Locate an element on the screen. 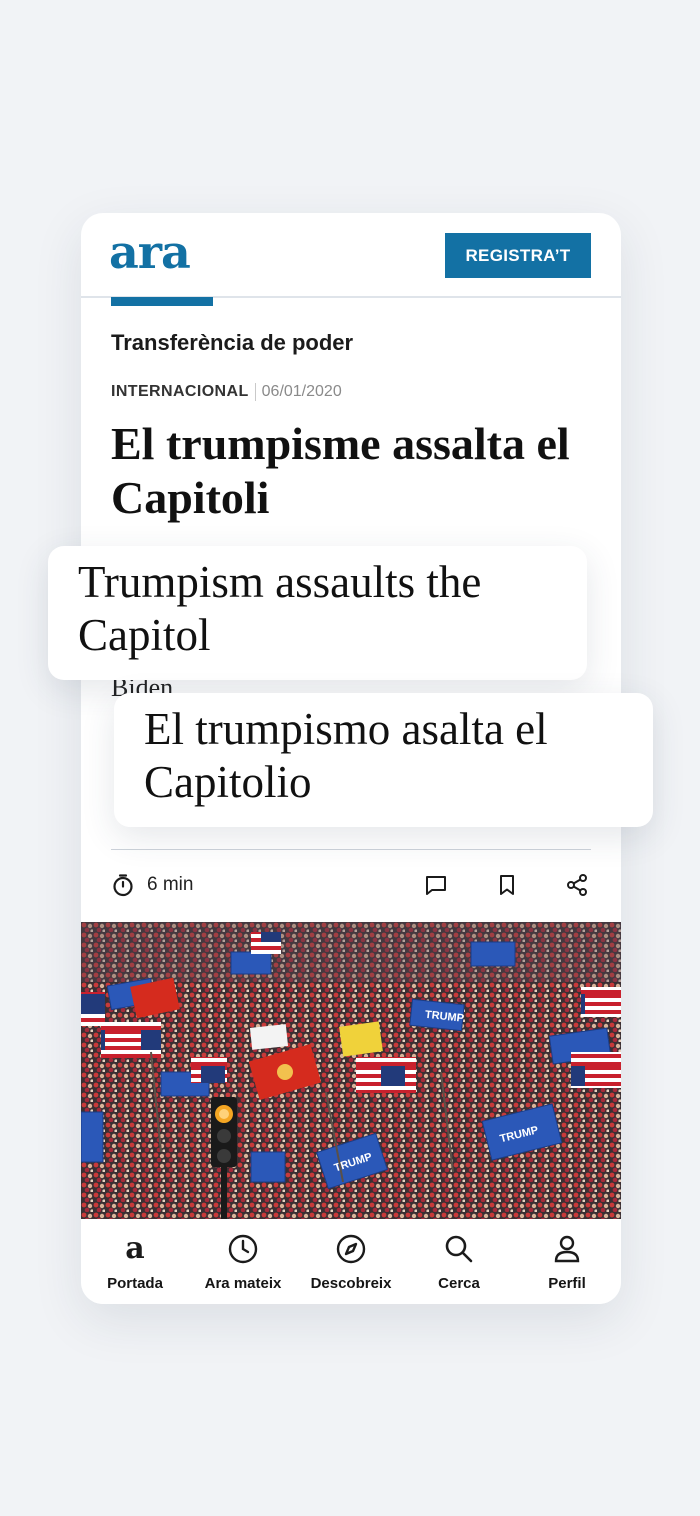  bookmark-icon is located at coordinates (507, 885).